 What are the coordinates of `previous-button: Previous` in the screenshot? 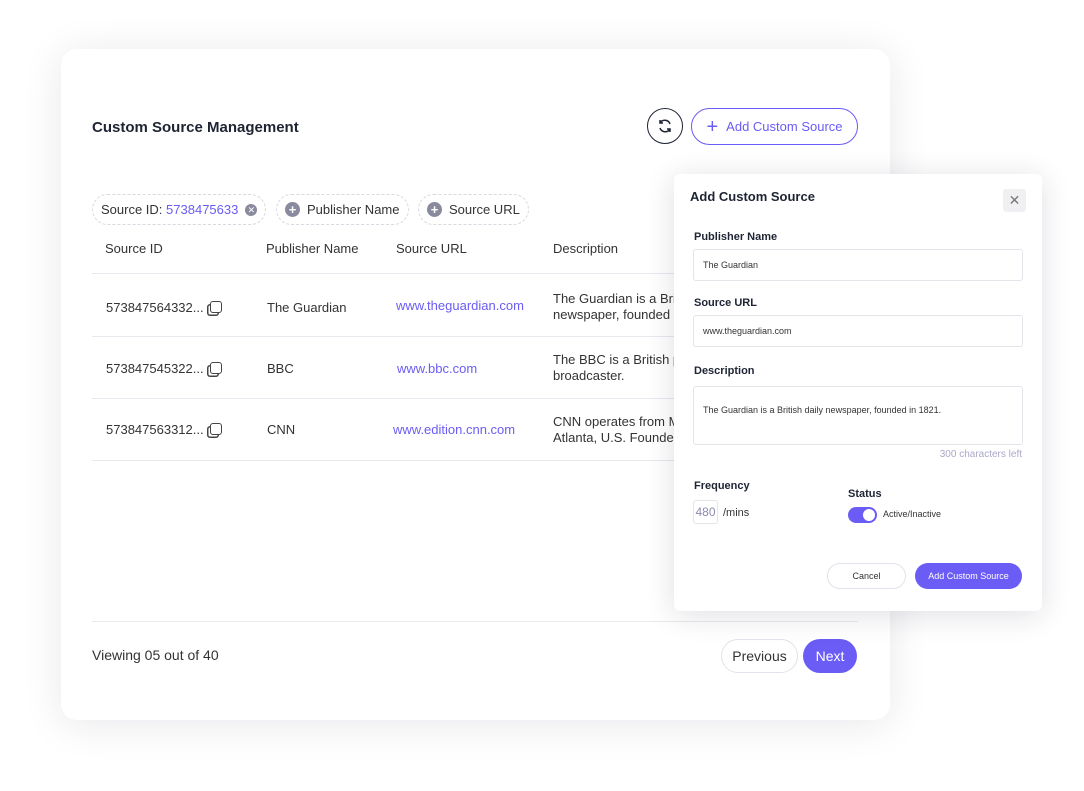 It's located at (759, 656).